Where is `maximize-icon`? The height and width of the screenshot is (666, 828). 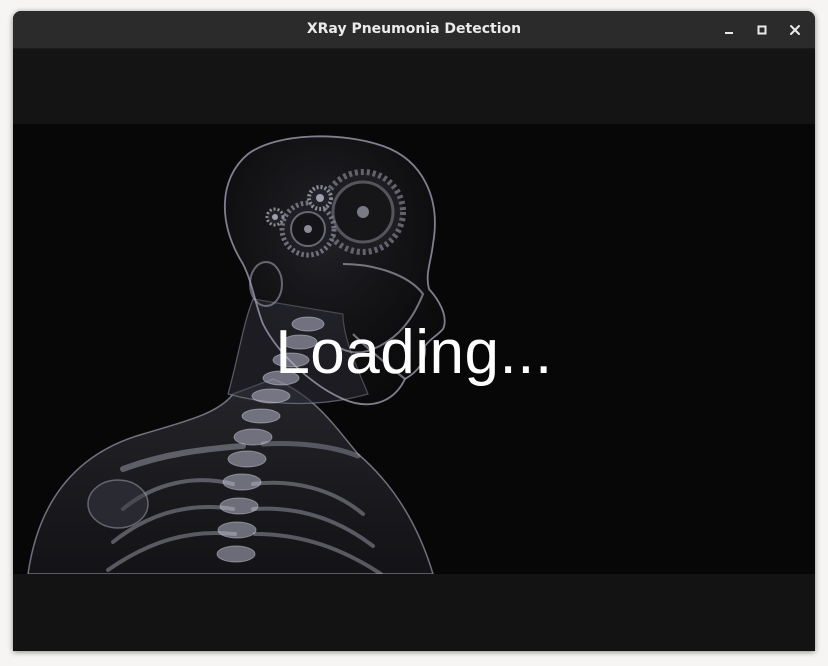
maximize-icon is located at coordinates (762, 30).